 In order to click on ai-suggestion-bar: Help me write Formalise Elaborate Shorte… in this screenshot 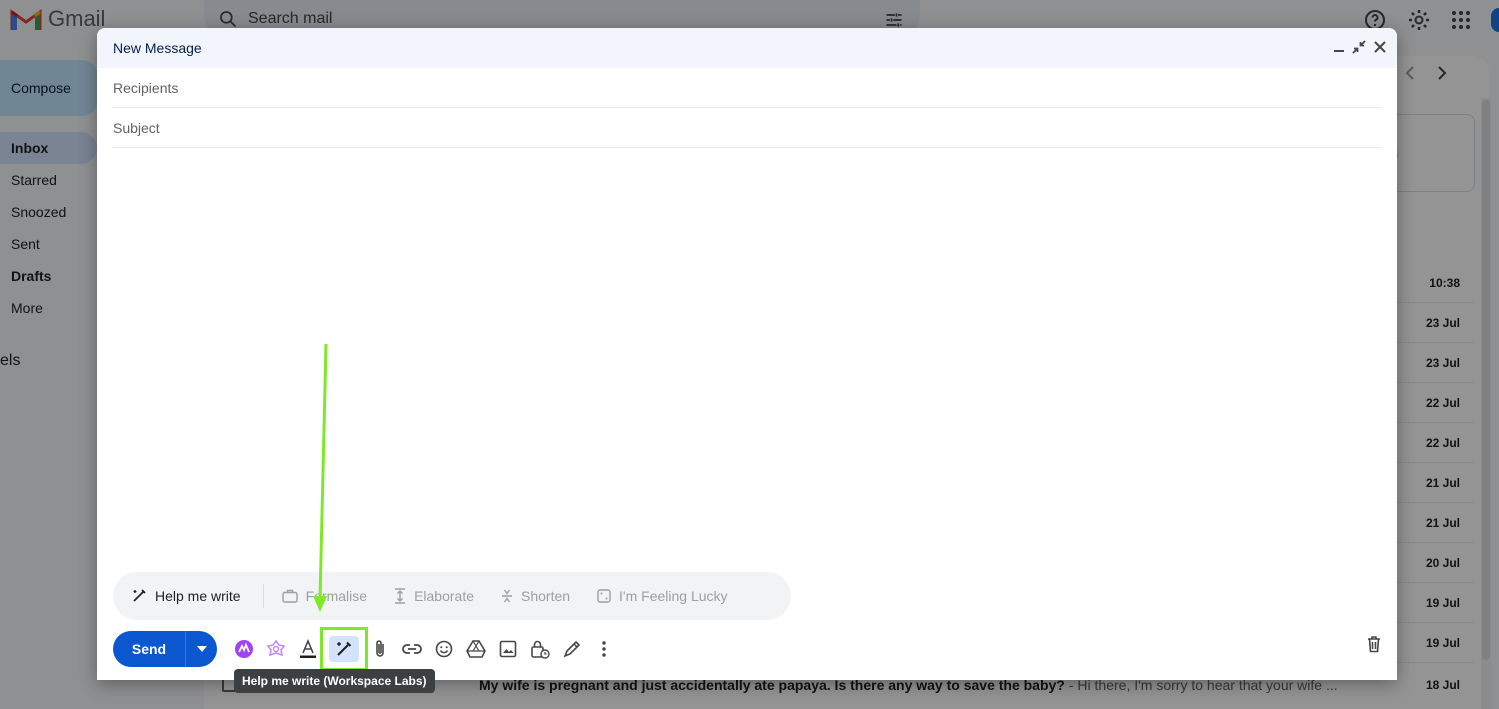, I will do `click(452, 596)`.